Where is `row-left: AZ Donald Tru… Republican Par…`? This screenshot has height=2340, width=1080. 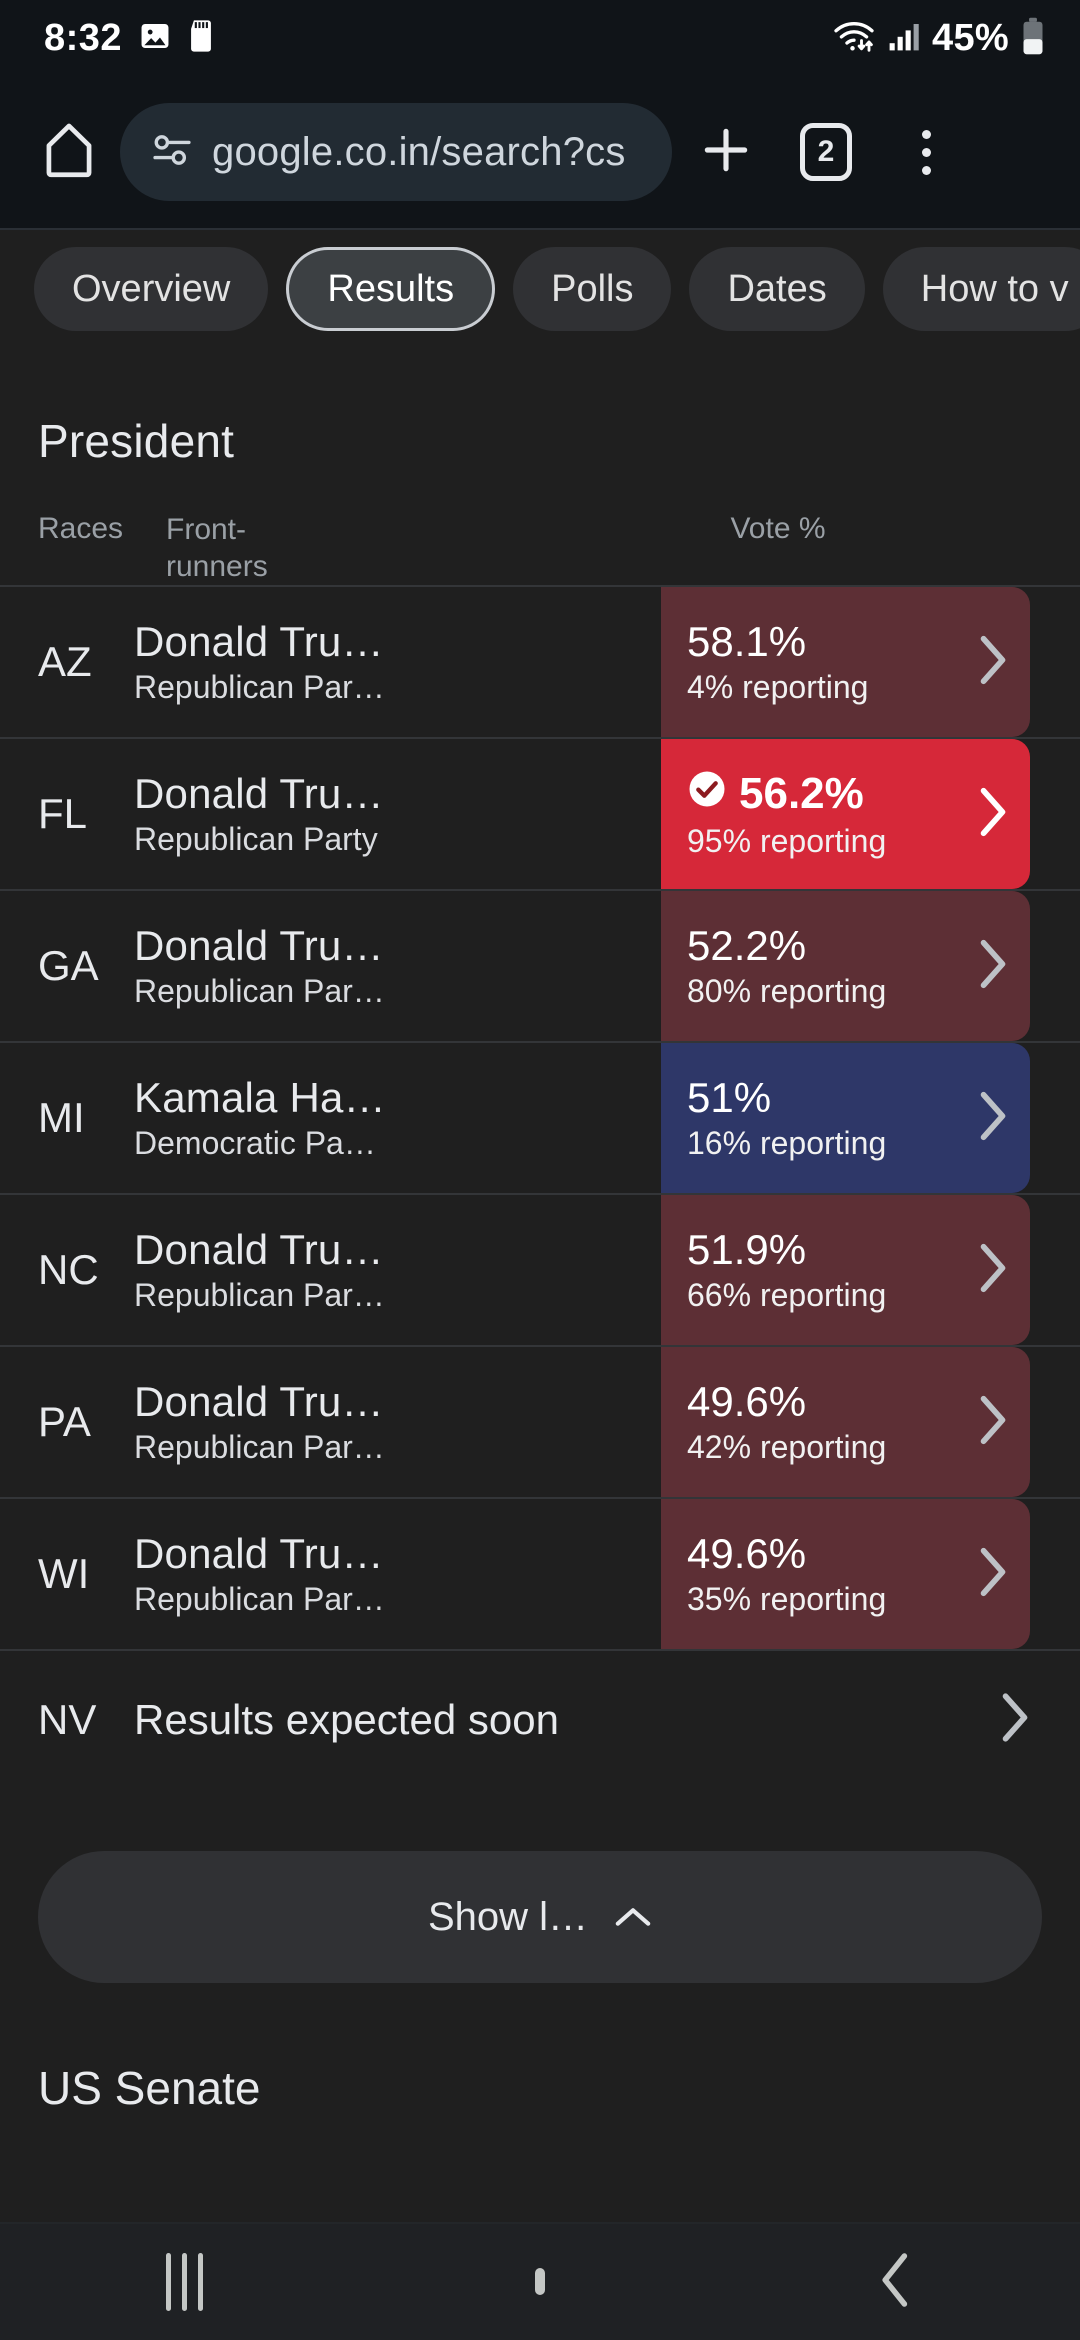
row-left: AZ Donald Tru… Republican Par… is located at coordinates (330, 662).